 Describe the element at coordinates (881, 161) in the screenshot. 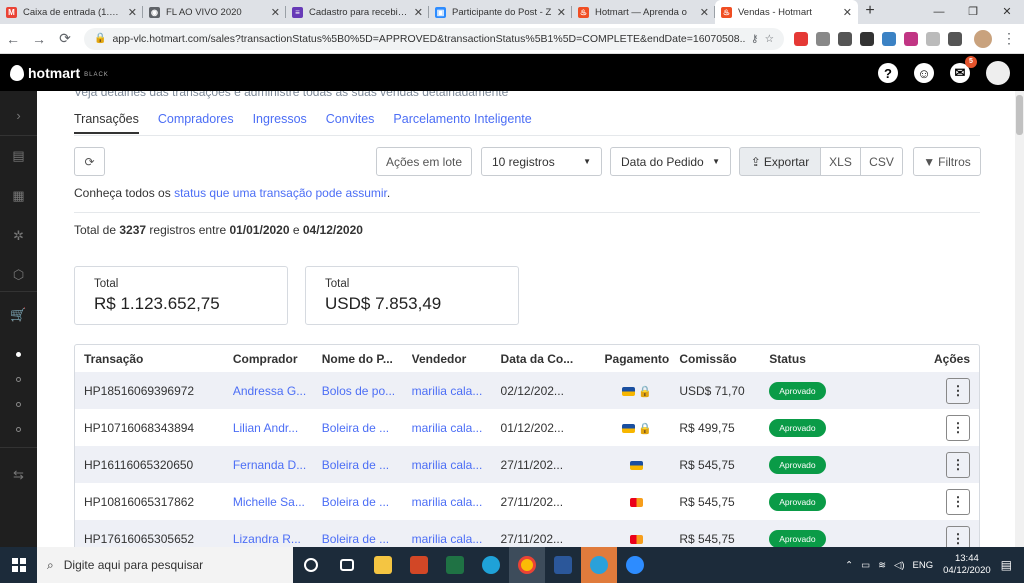

I see `csv-button: CSV` at that location.